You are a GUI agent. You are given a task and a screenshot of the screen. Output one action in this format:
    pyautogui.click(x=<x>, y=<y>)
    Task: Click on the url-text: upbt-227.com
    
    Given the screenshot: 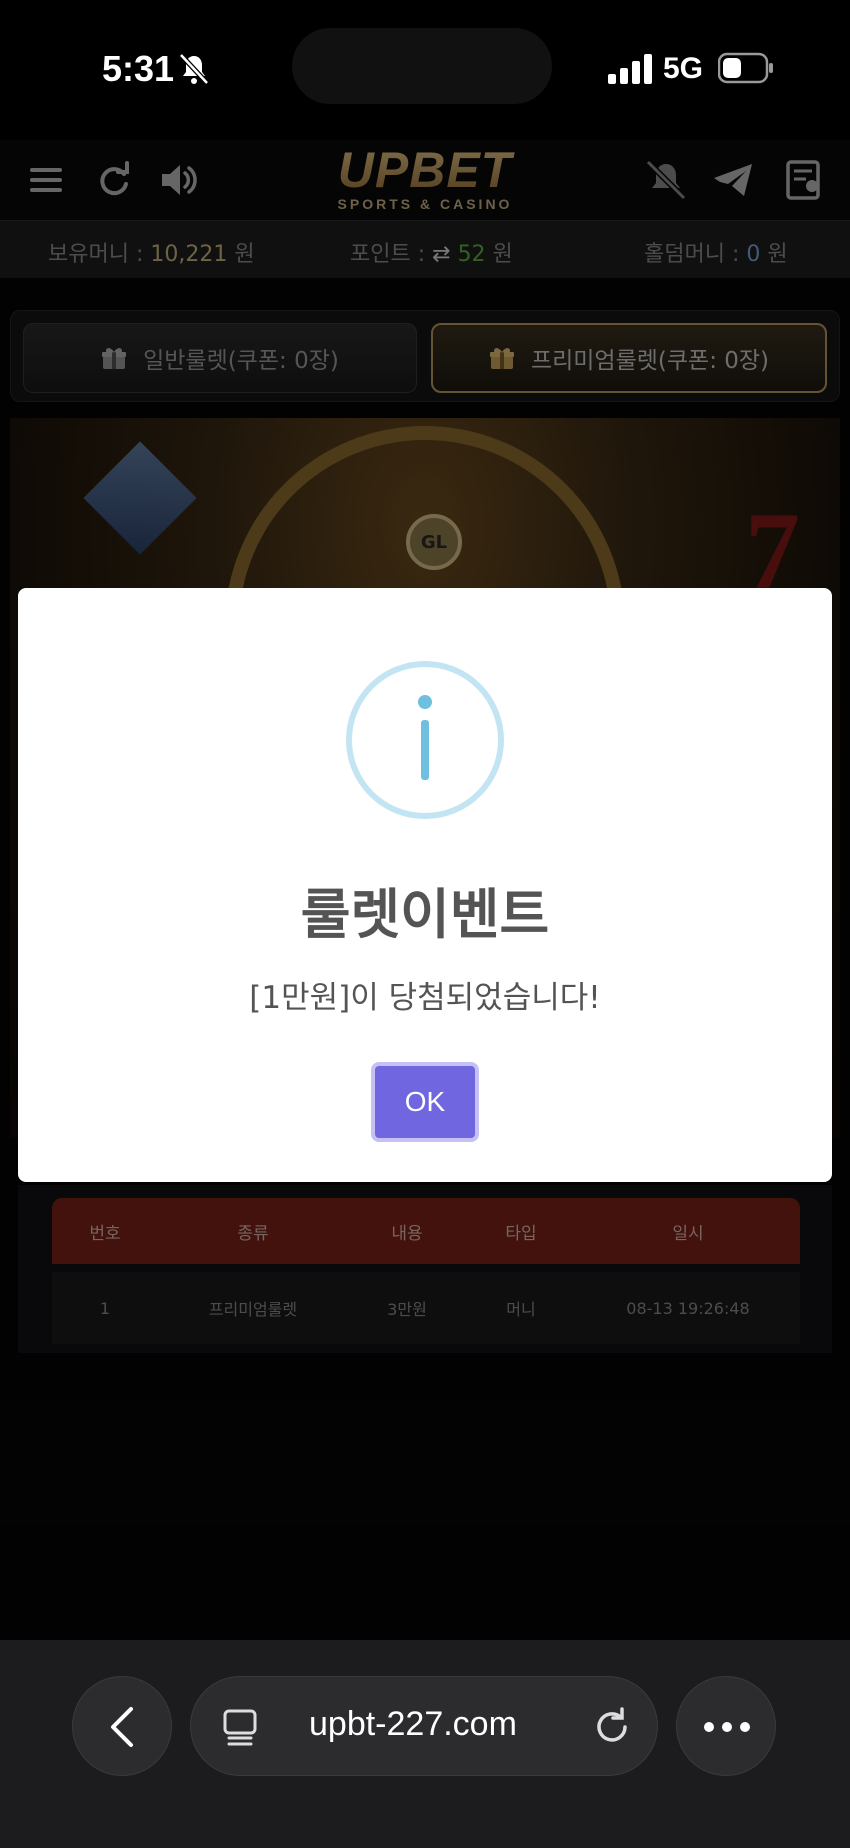 What is the action you would take?
    pyautogui.click(x=413, y=1724)
    